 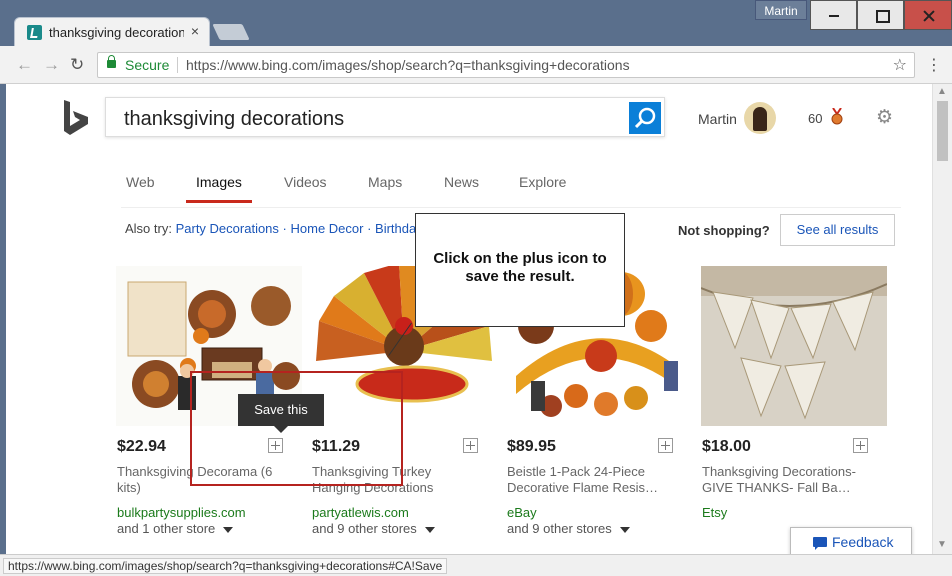 I want to click on omnibox-divider, so click(x=177, y=65).